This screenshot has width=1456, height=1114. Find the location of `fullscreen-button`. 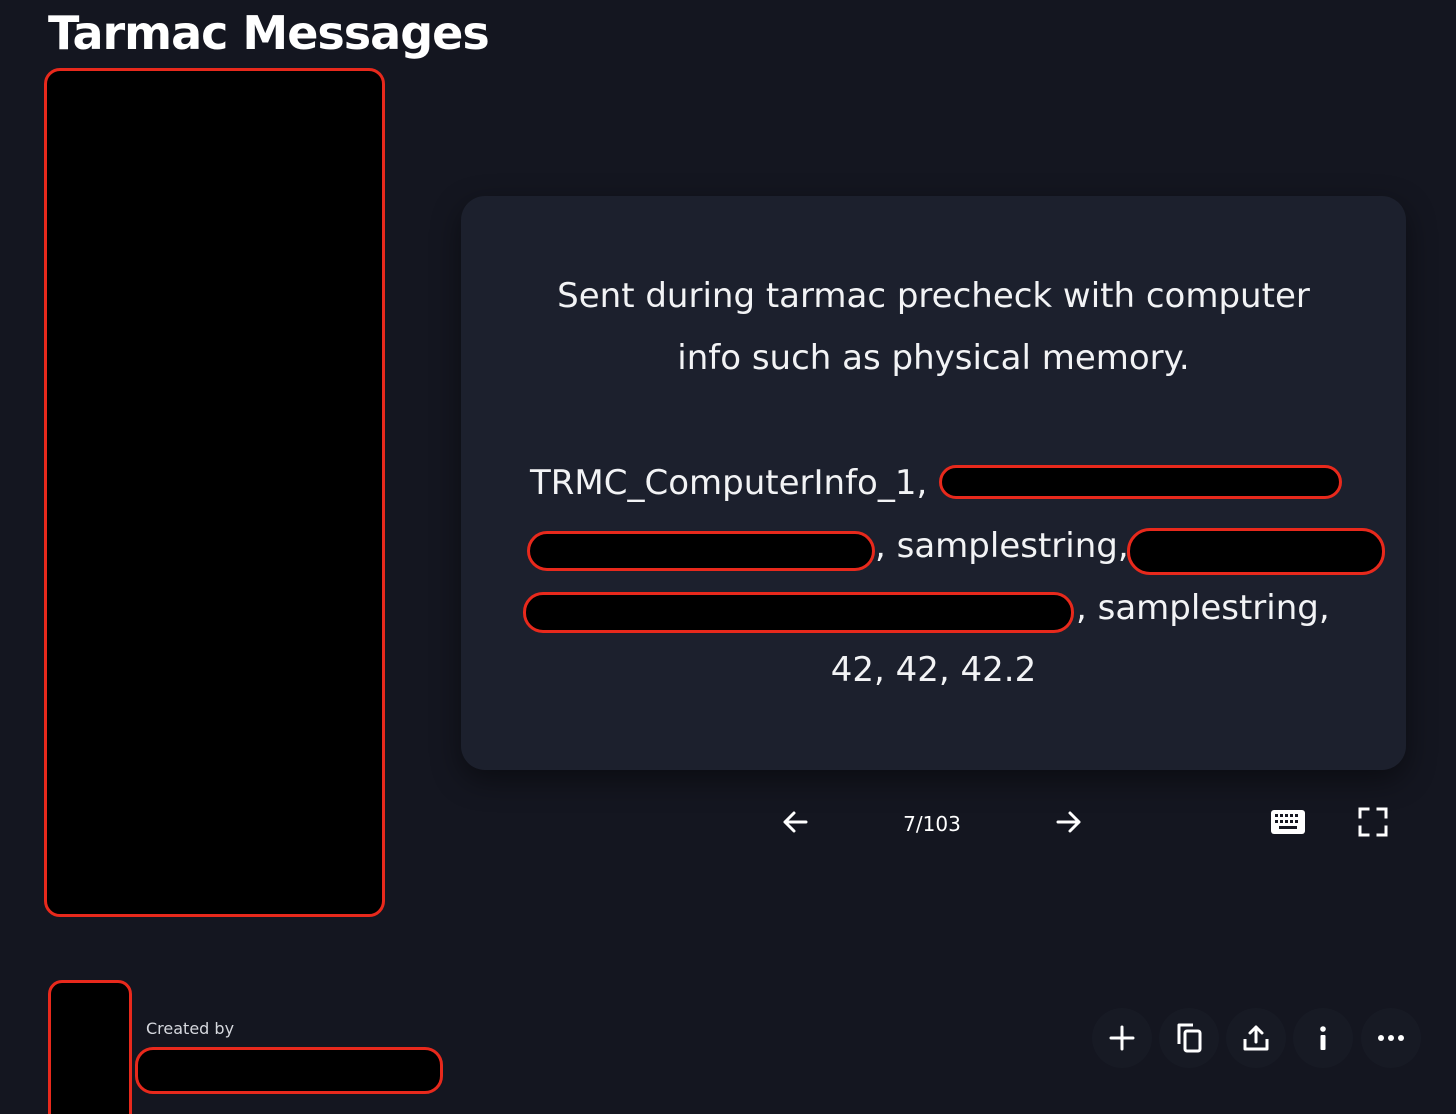

fullscreen-button is located at coordinates (1373, 822).